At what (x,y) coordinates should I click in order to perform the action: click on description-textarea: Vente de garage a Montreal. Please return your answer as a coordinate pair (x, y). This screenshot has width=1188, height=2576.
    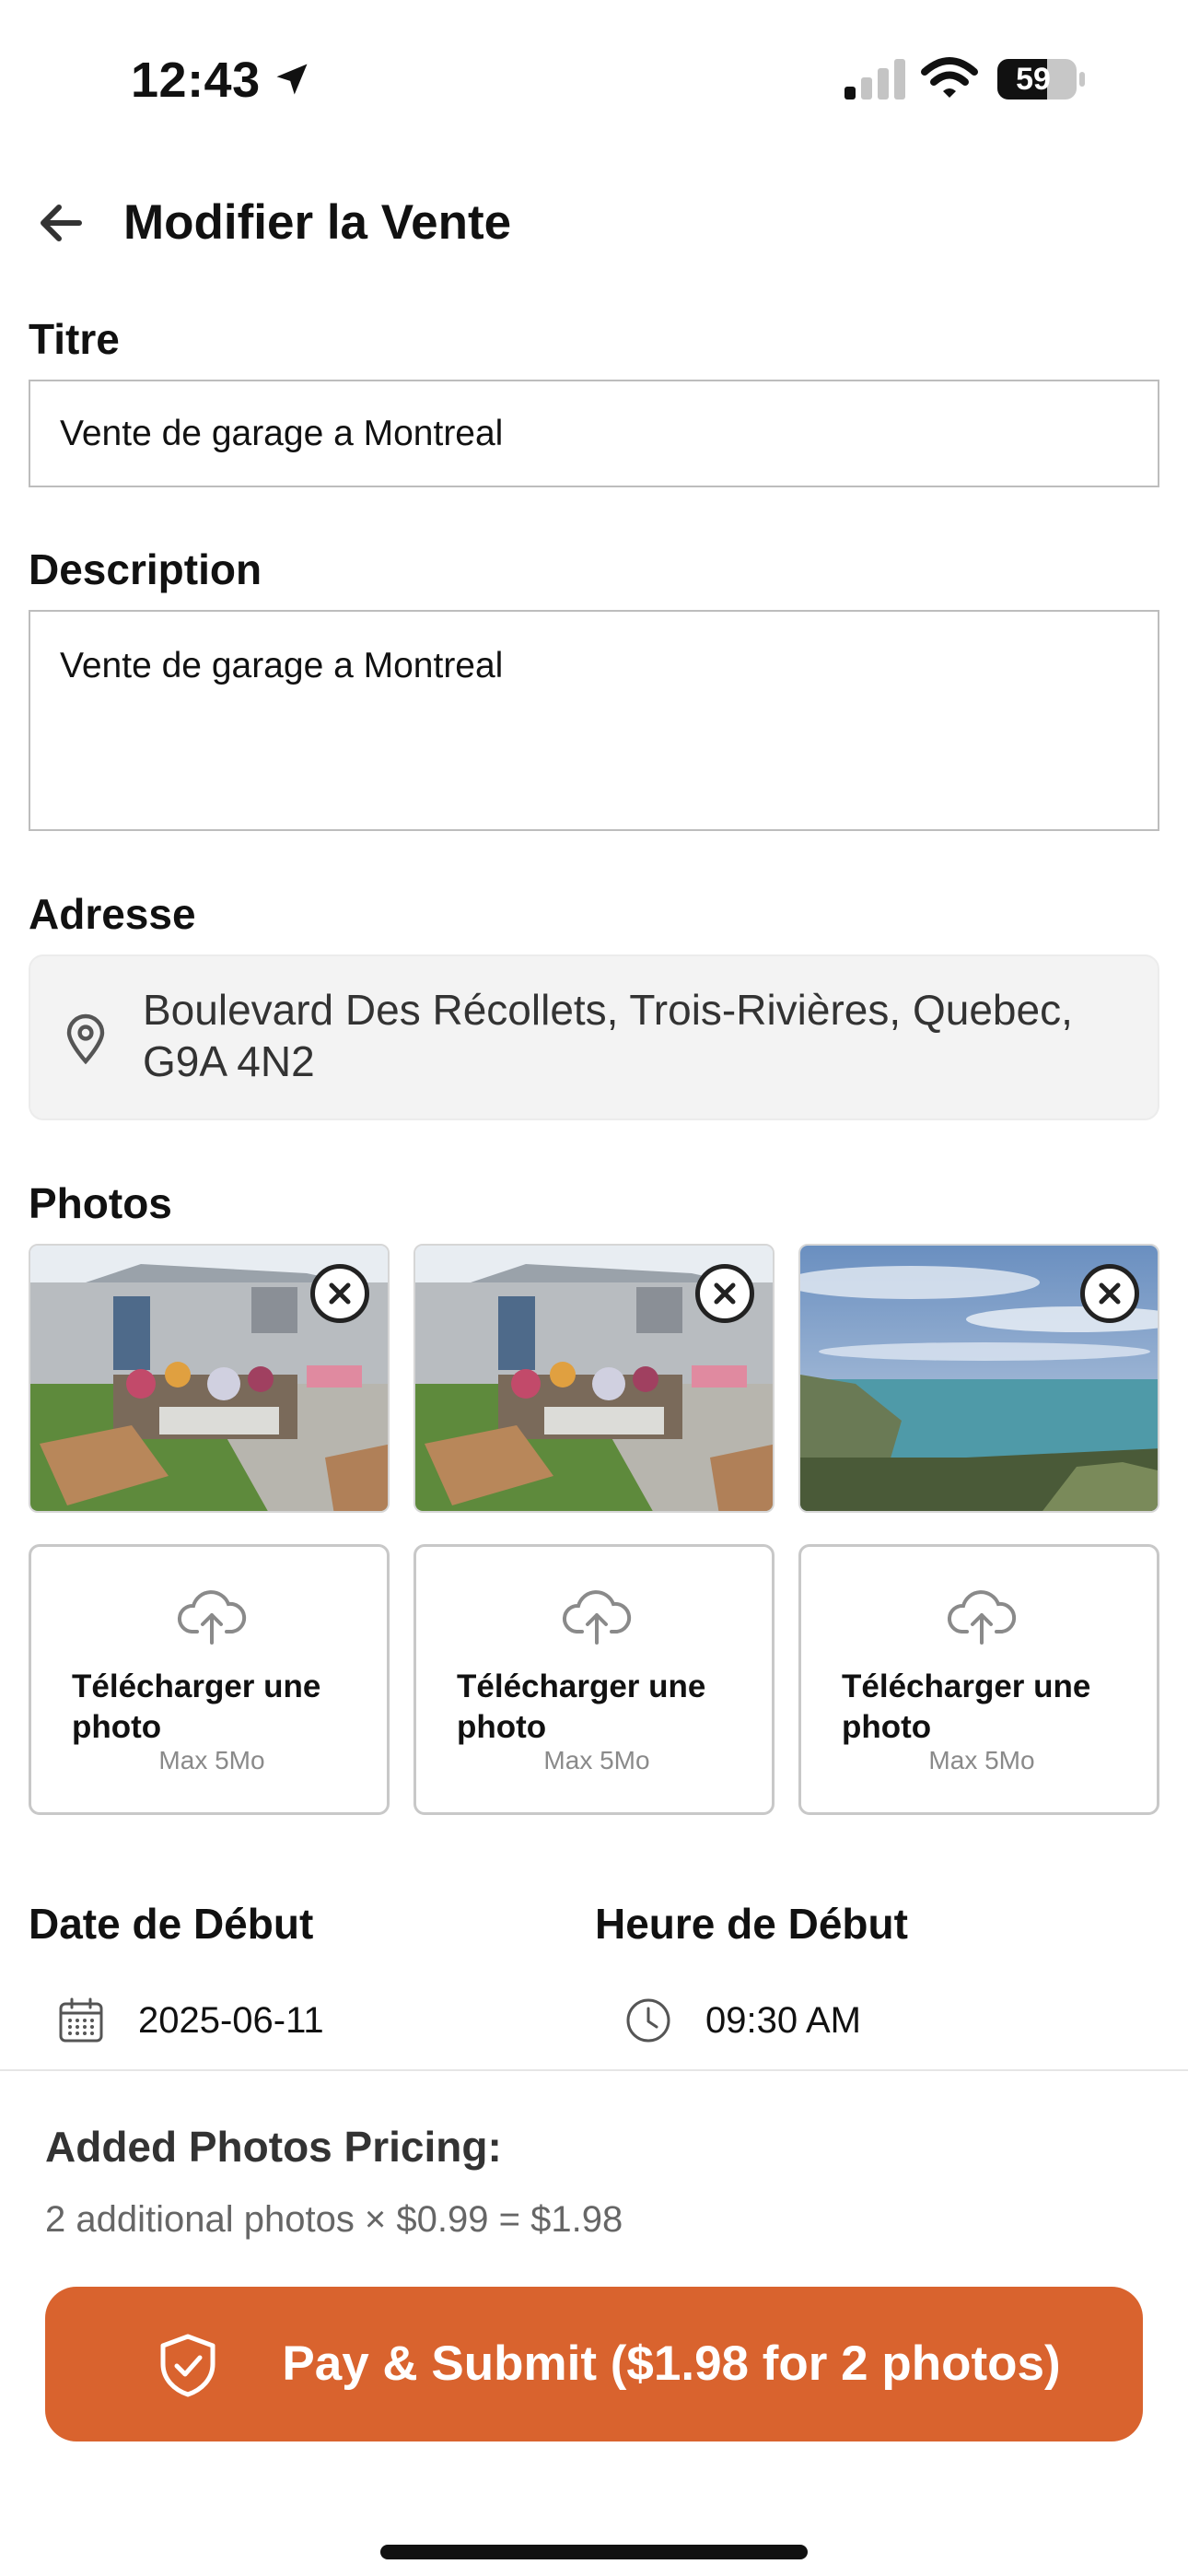
    Looking at the image, I should click on (594, 720).